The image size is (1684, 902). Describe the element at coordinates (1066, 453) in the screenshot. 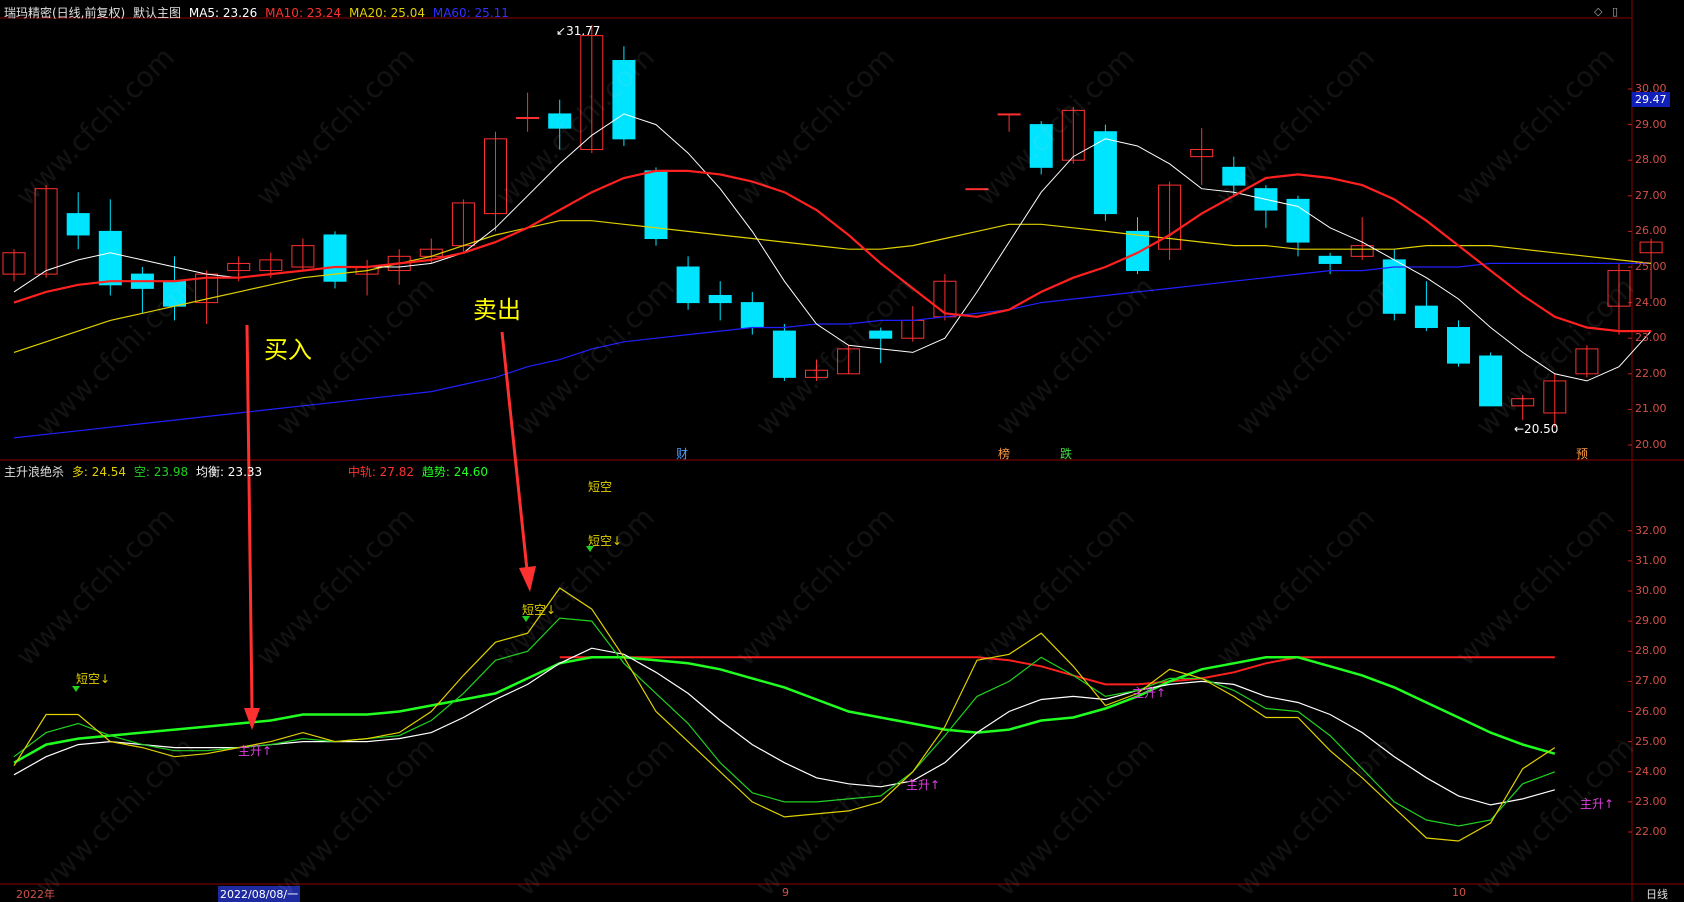

I see `event-marker-die: 跌` at that location.